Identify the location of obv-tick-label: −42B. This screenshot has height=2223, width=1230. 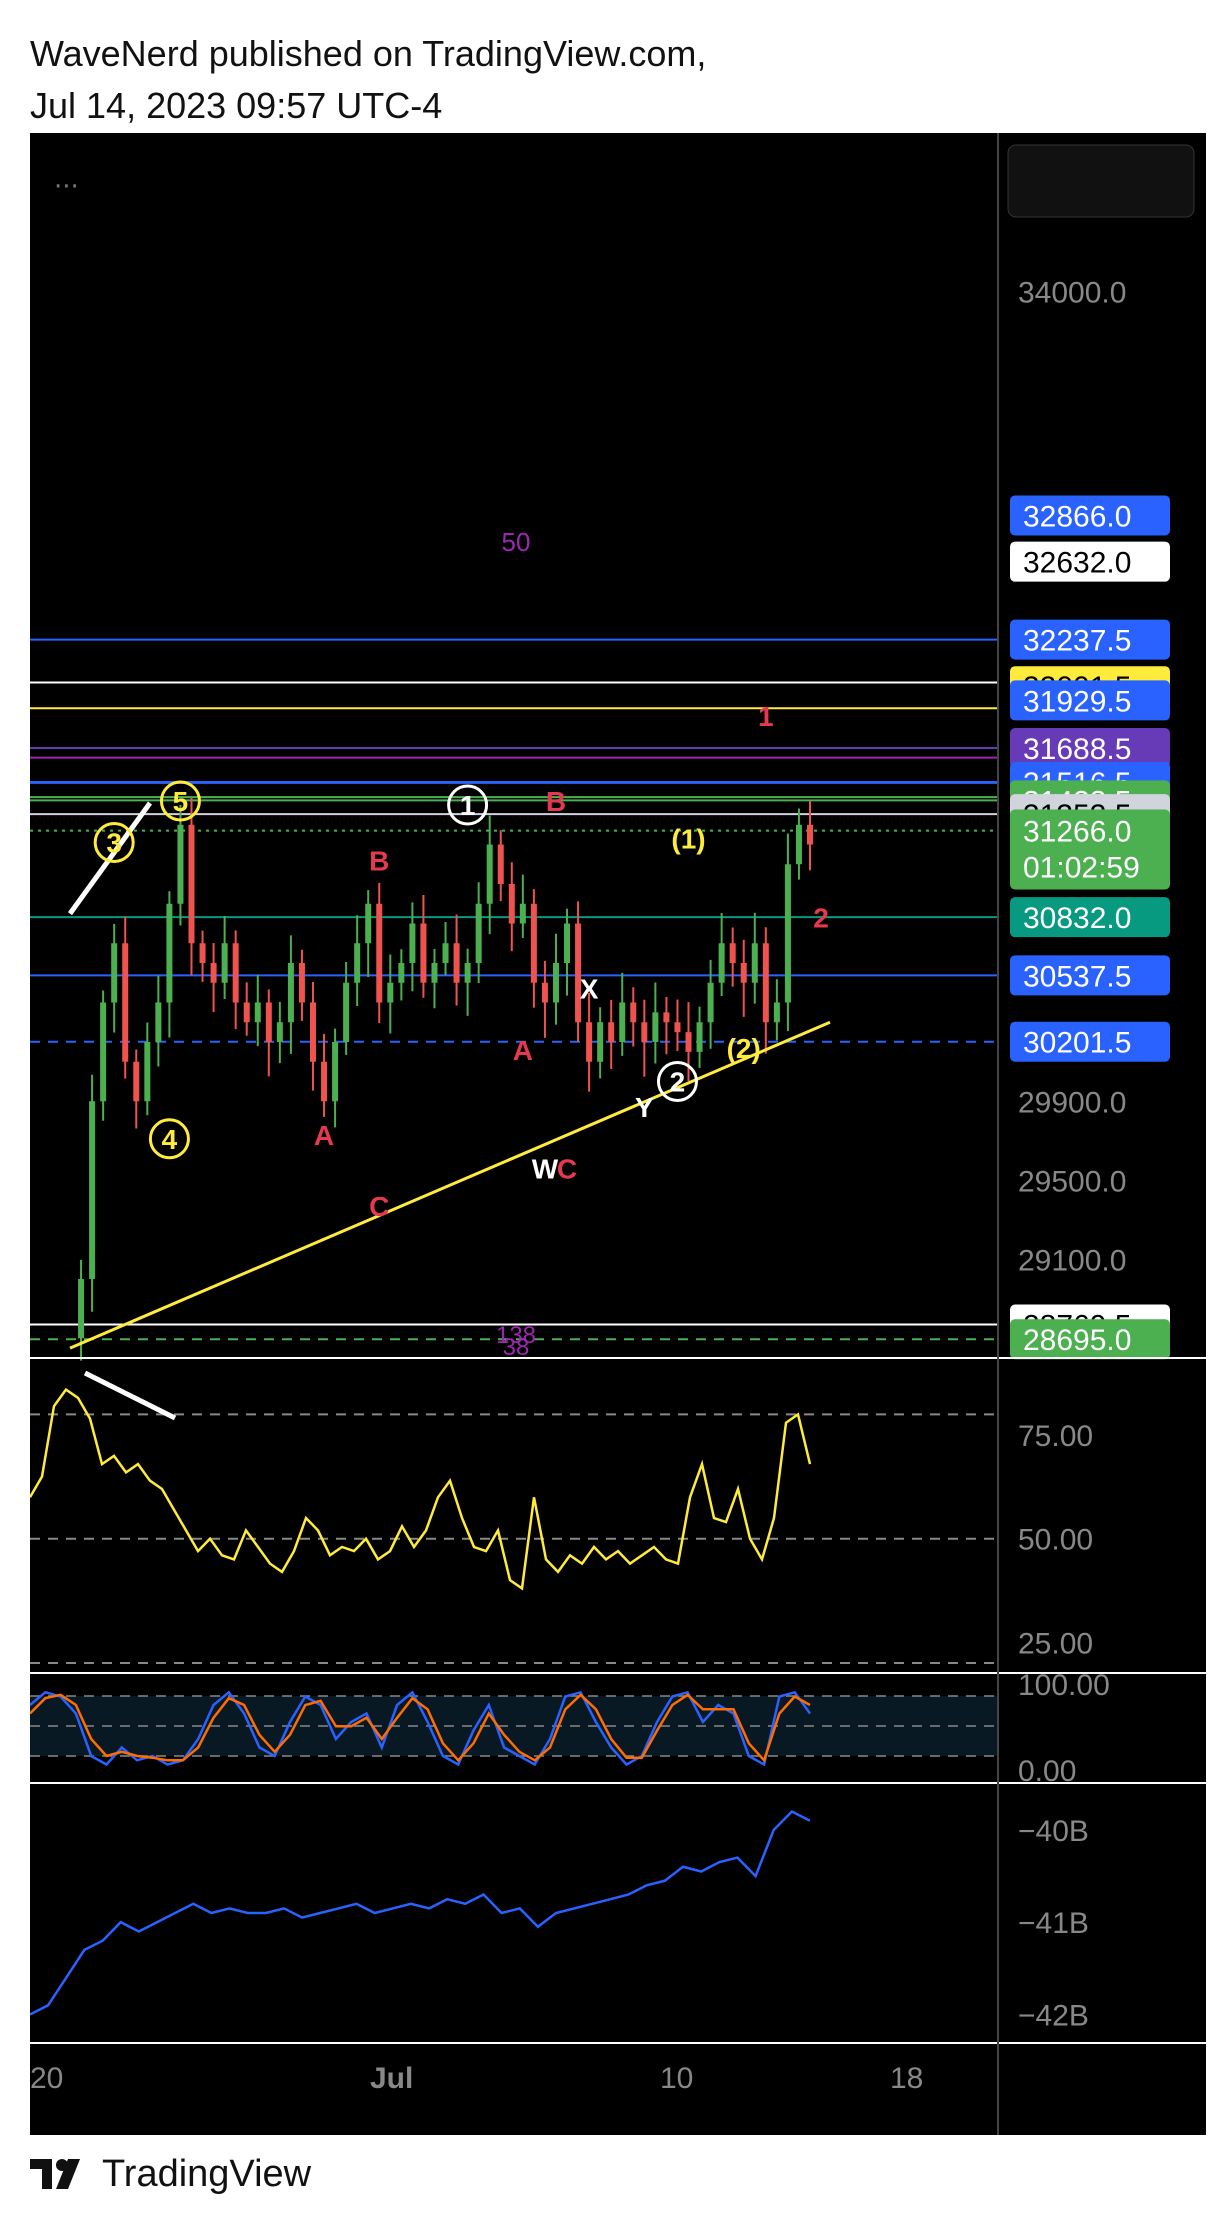
(1053, 2016).